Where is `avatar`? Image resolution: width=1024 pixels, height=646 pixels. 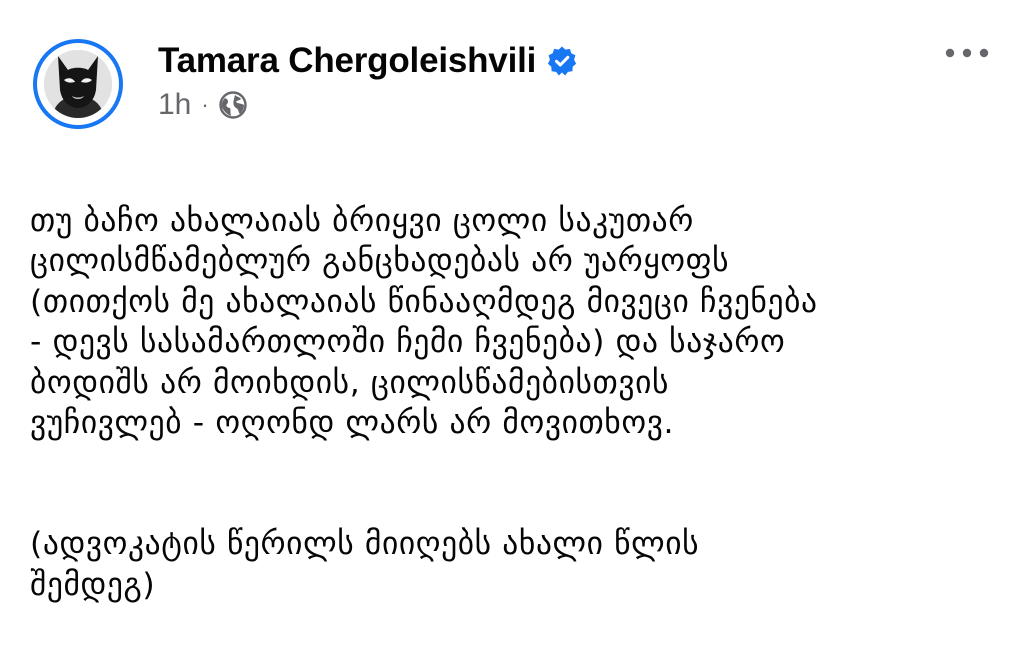
avatar is located at coordinates (78, 84).